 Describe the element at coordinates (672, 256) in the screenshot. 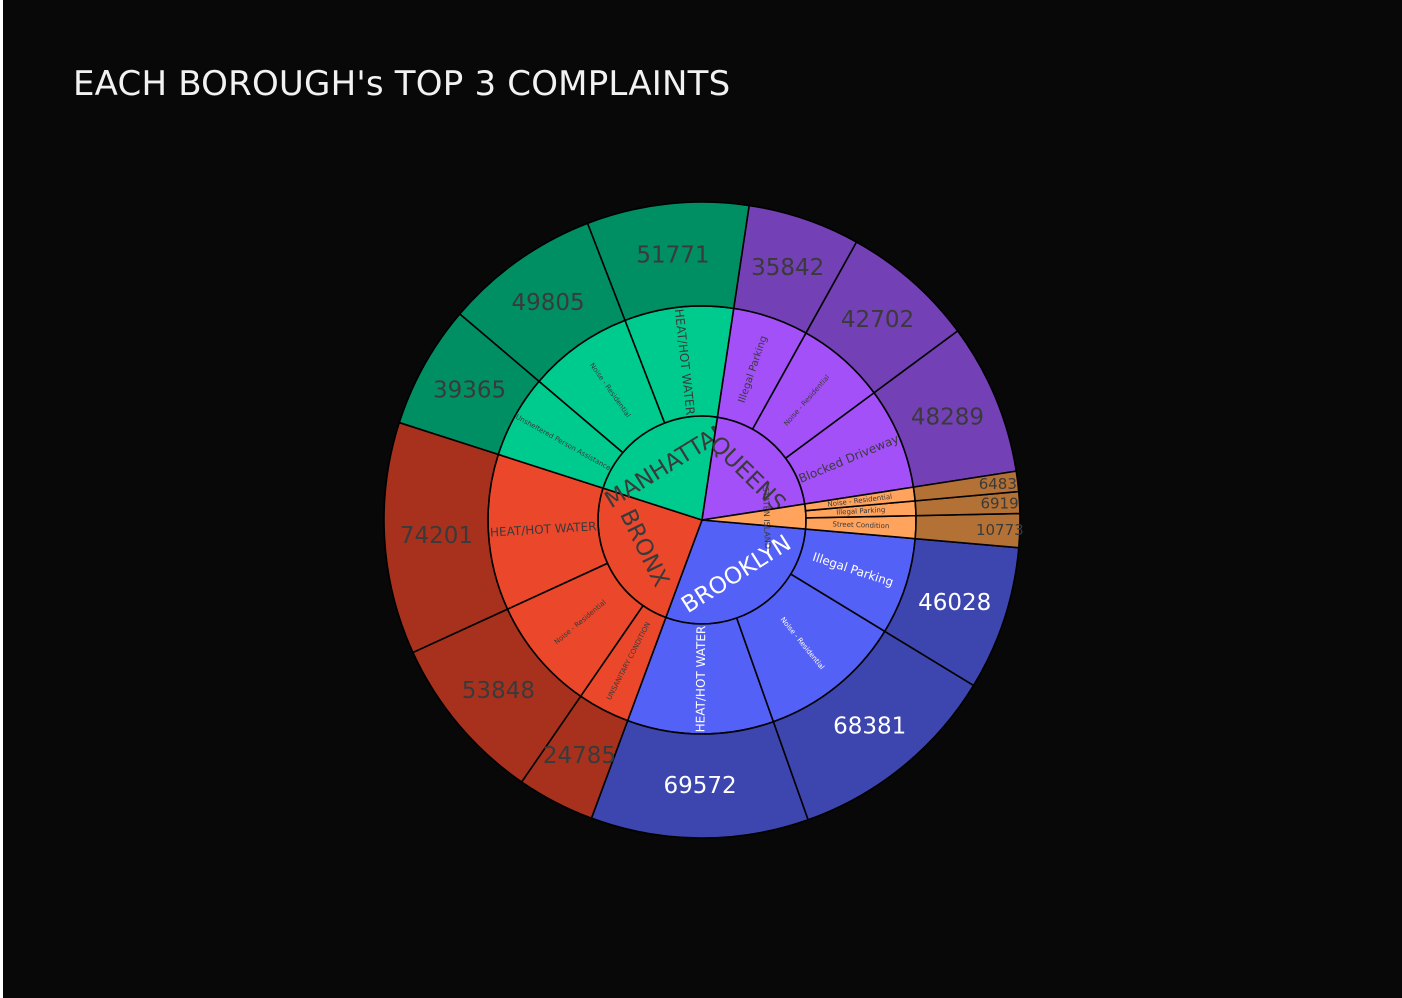

I see `value-label-manhattan-heat-hot-water: 51771` at that location.